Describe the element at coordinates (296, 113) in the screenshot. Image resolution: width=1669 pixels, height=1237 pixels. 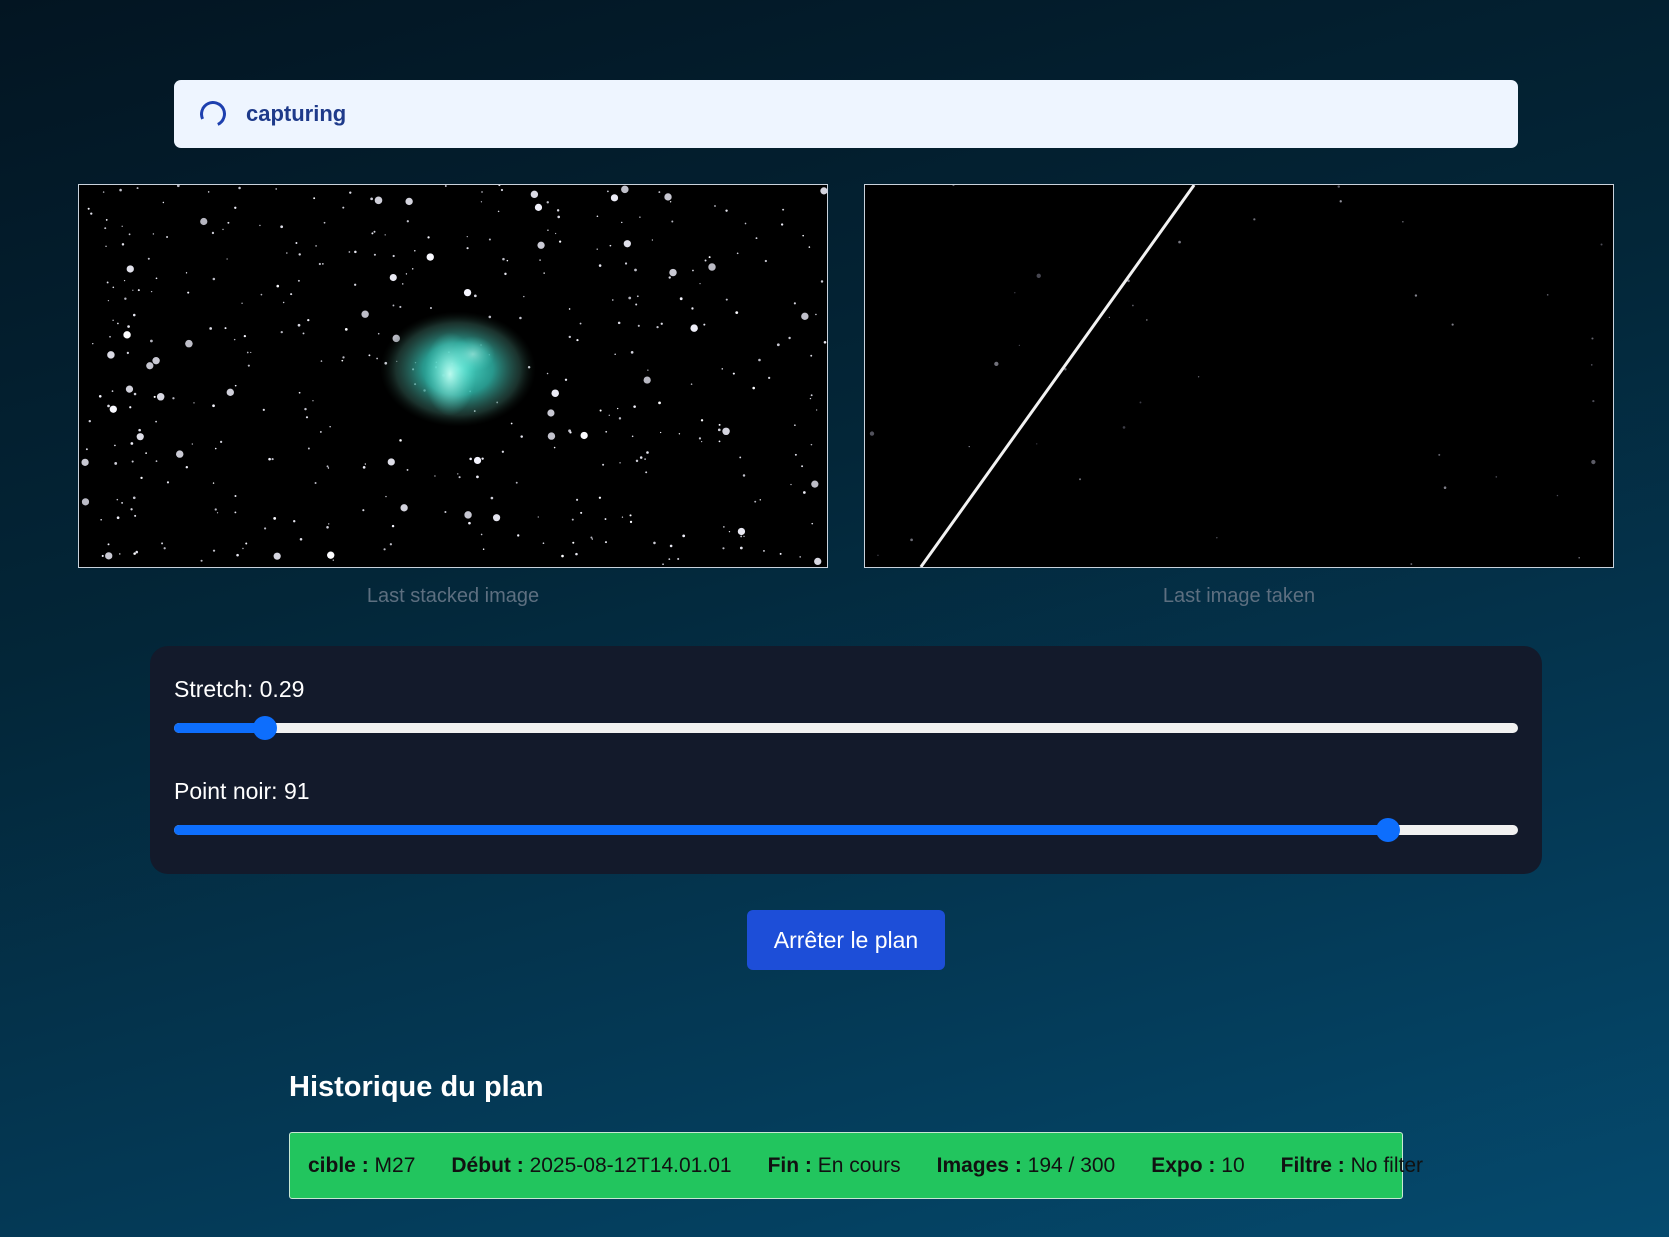
I see `status-text: capturing` at that location.